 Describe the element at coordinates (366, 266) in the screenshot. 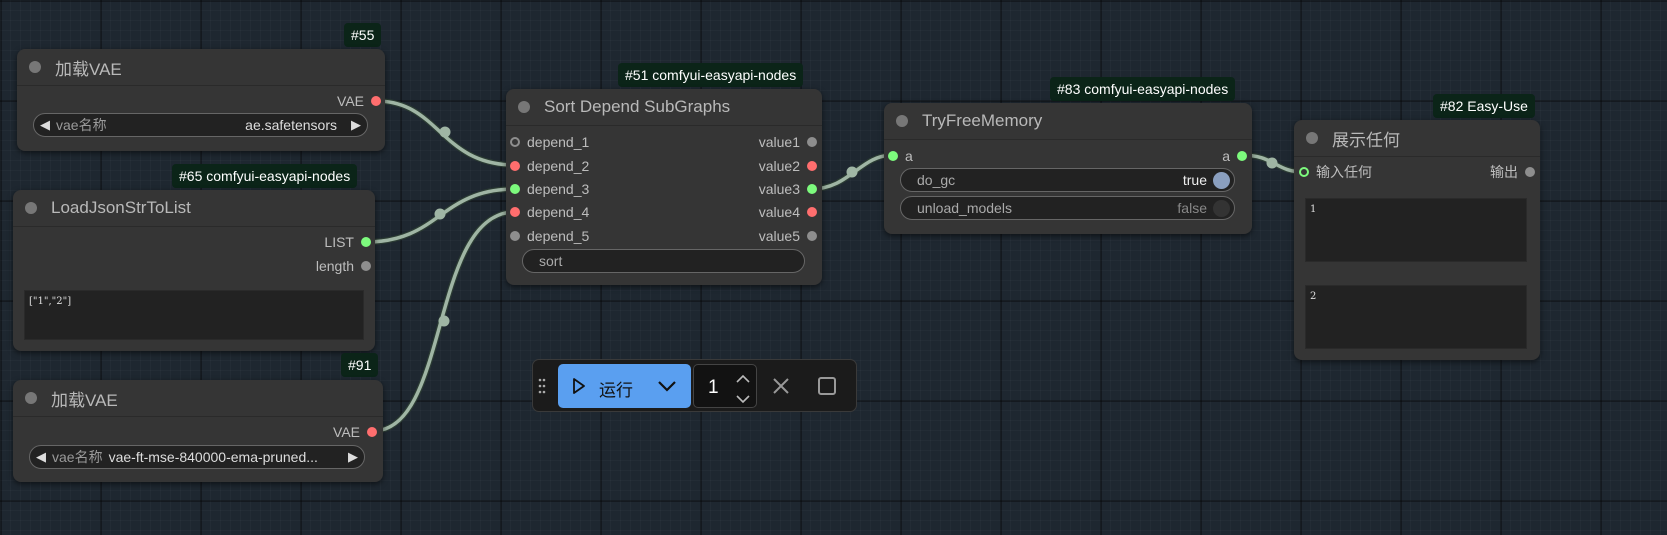

I see `length-slot-dot-icon` at that location.